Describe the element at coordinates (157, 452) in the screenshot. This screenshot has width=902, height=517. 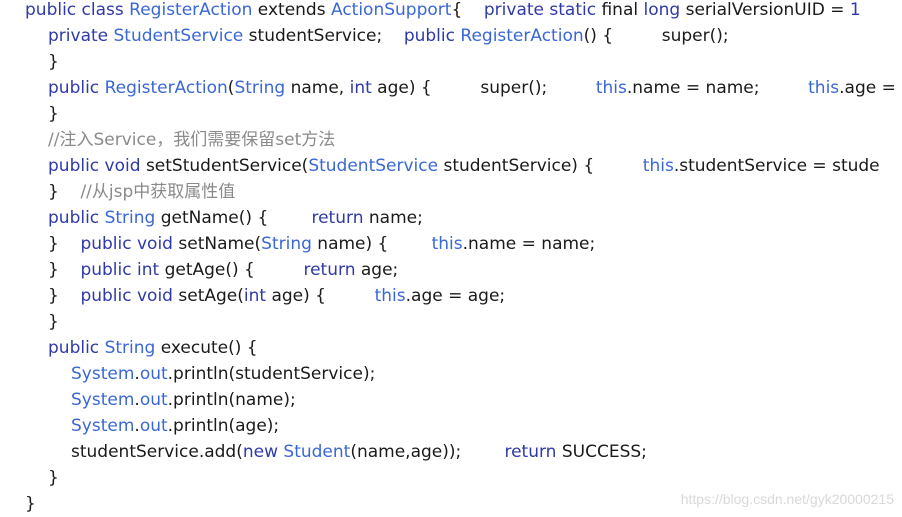
I see `code-text: studentService.add(` at that location.